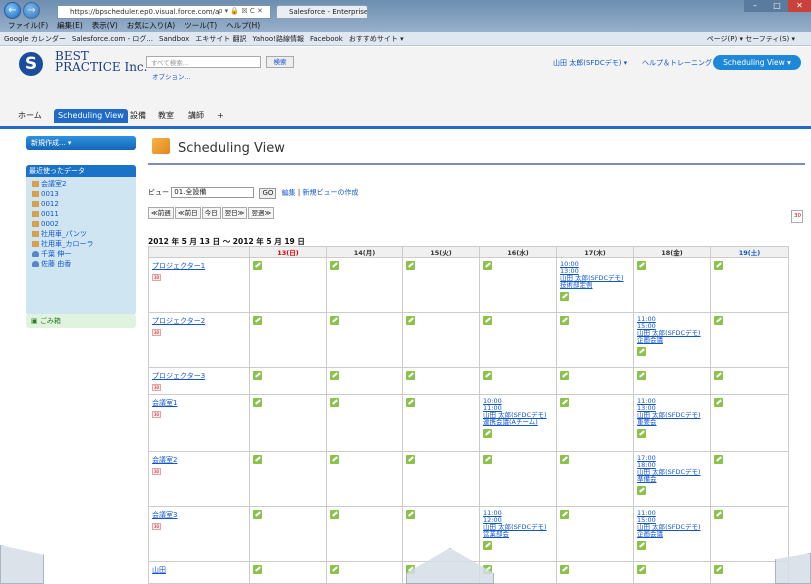  What do you see at coordinates (81, 234) in the screenshot?
I see `recent-item: 社用車_パンツ` at bounding box center [81, 234].